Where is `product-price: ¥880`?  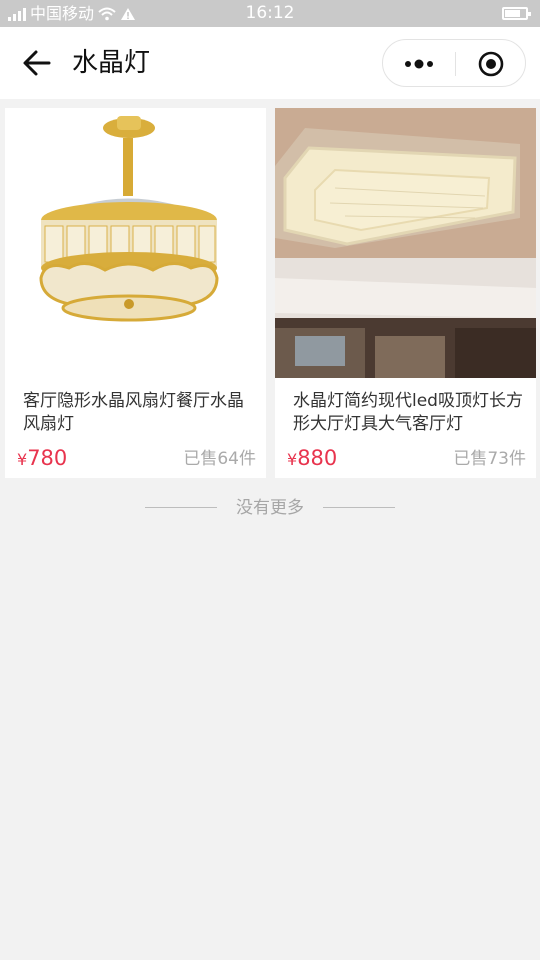 product-price: ¥880 is located at coordinates (312, 459).